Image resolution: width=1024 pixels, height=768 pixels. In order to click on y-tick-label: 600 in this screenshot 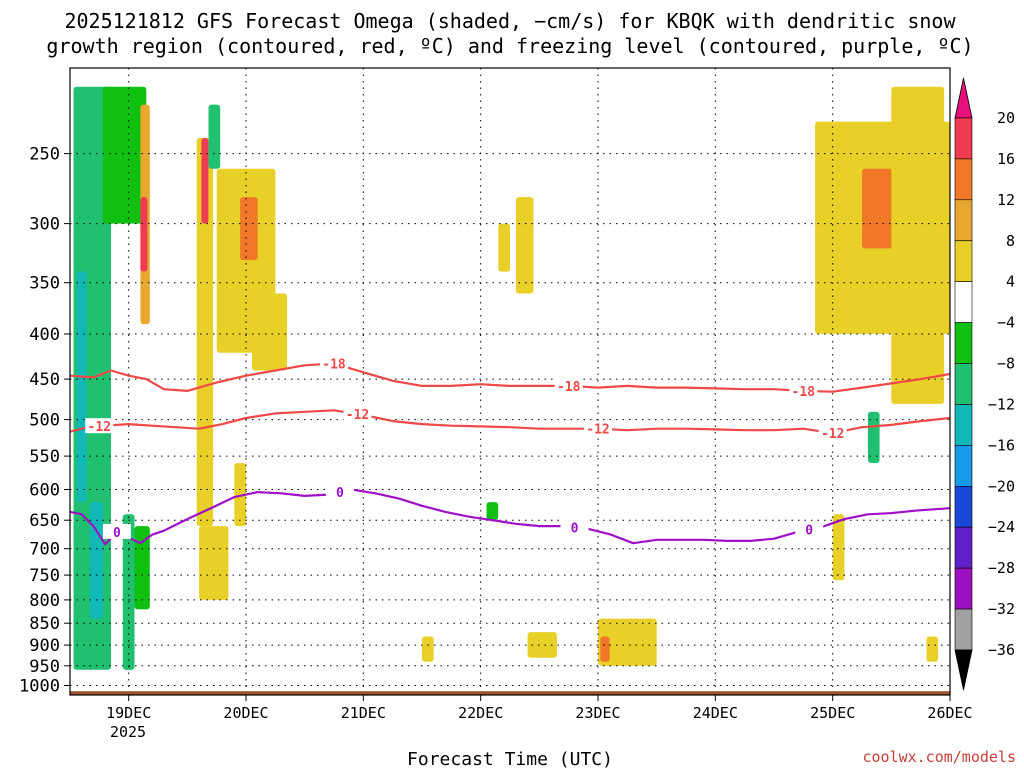, I will do `click(44, 491)`.